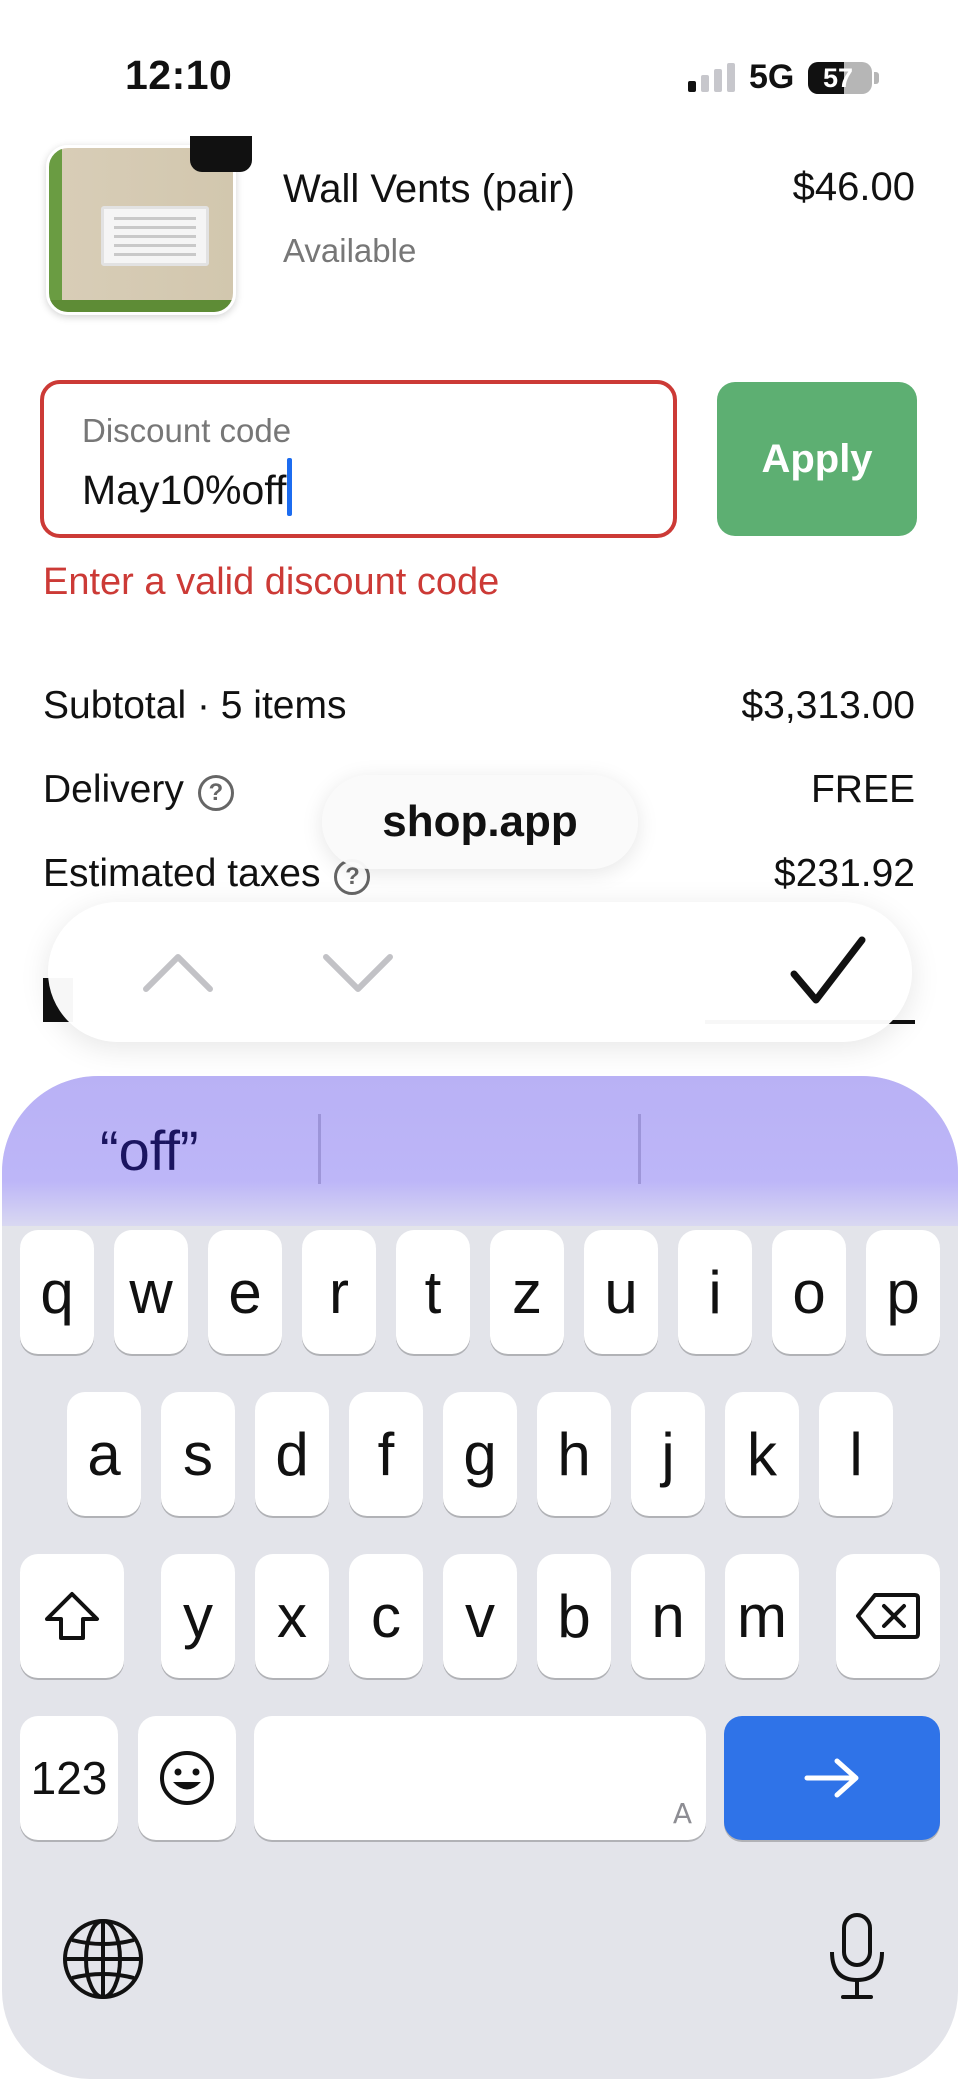 The width and height of the screenshot is (960, 2079). I want to click on key-q: q, so click(57, 1292).